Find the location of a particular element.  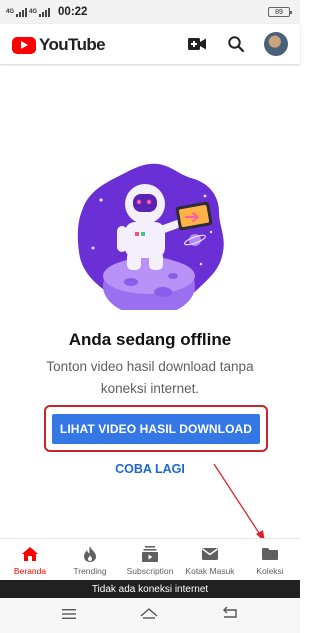

youtube-play-icon is located at coordinates (24, 45).